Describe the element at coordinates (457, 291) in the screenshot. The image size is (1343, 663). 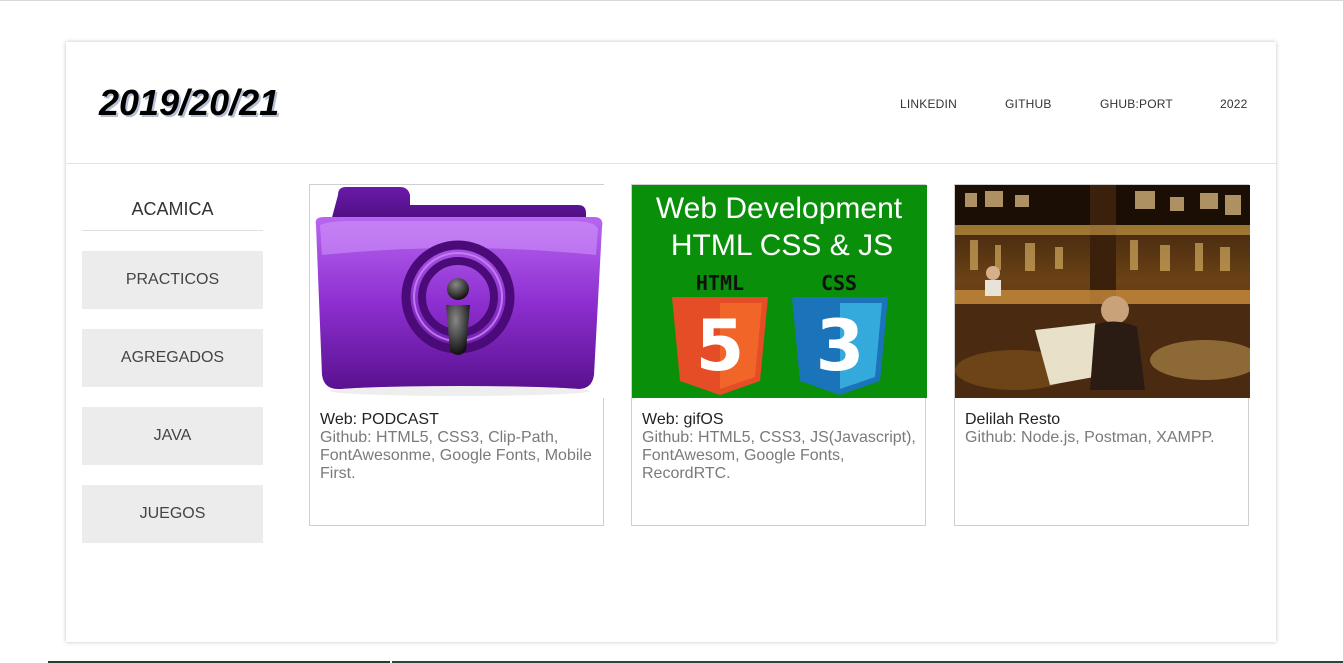
I see `podcast-folder-icon` at that location.